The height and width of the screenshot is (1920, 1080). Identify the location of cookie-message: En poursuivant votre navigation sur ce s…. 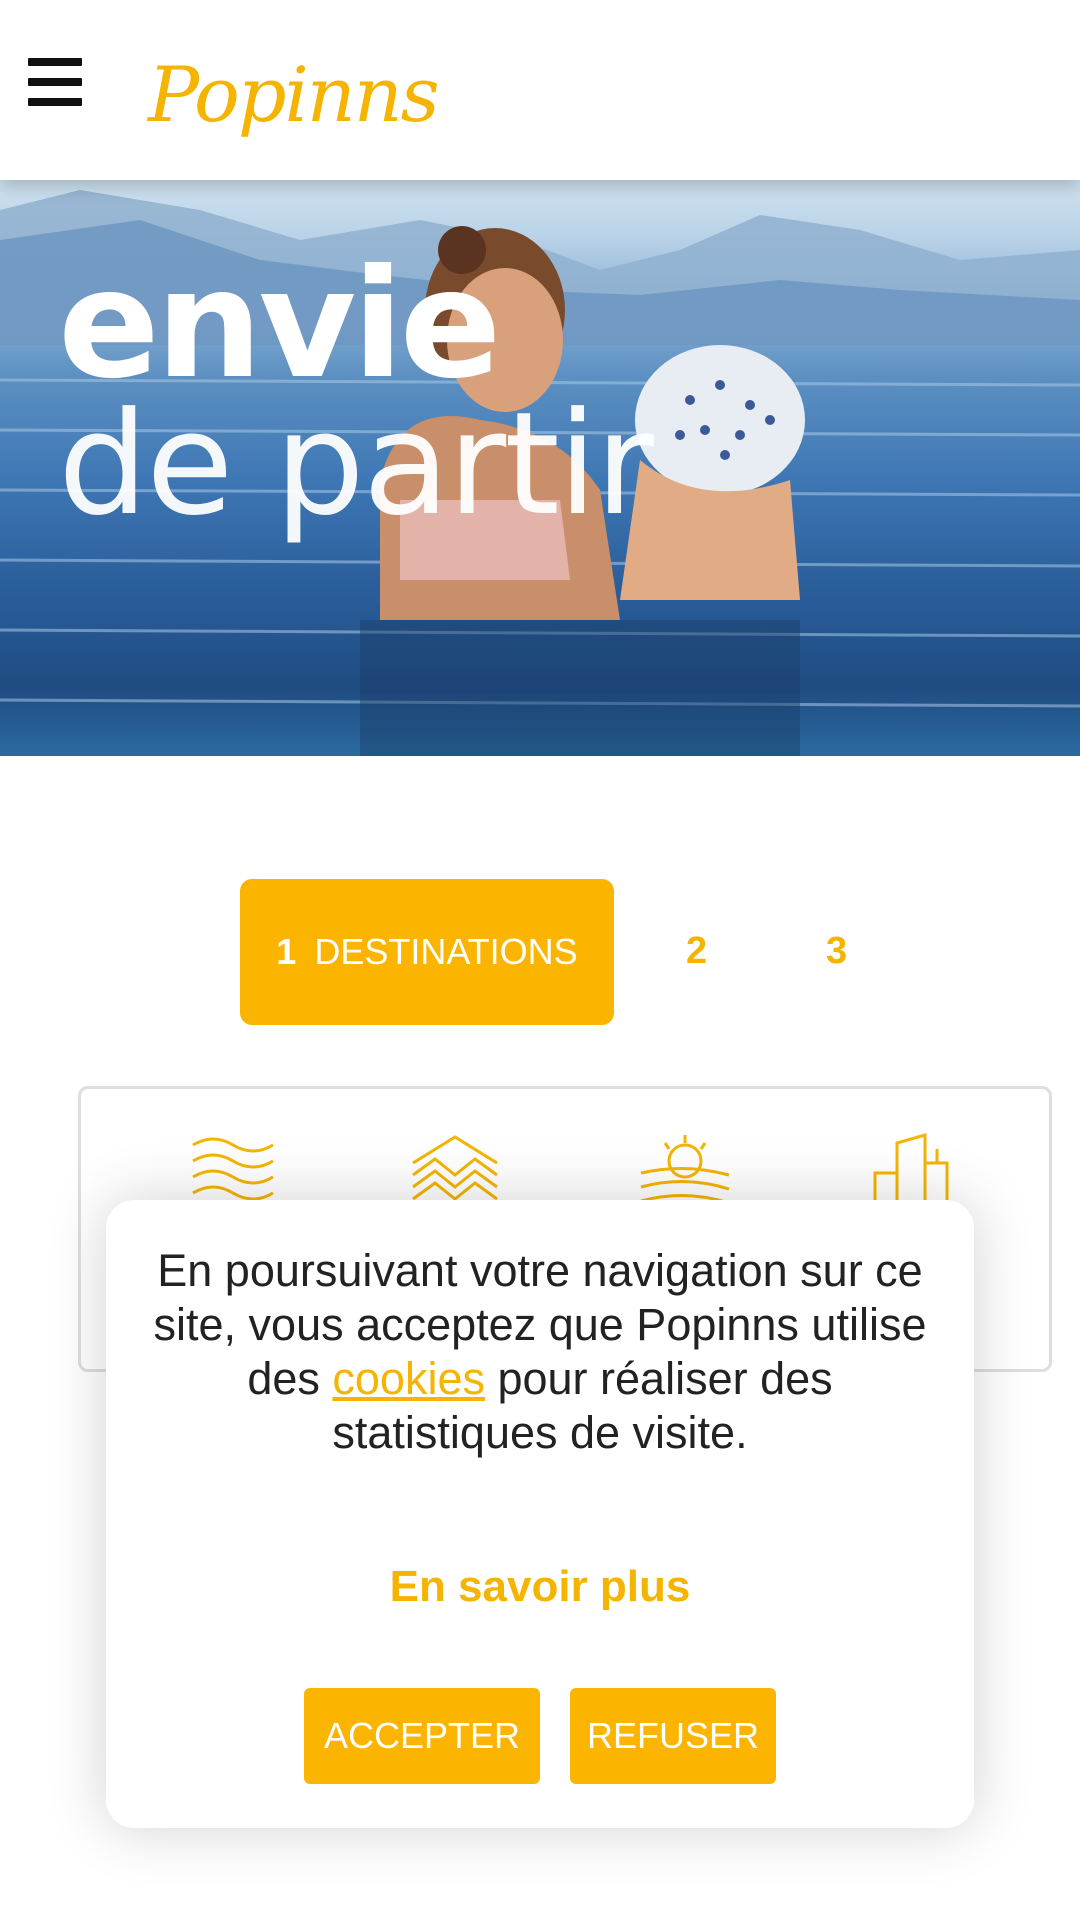
(540, 1352).